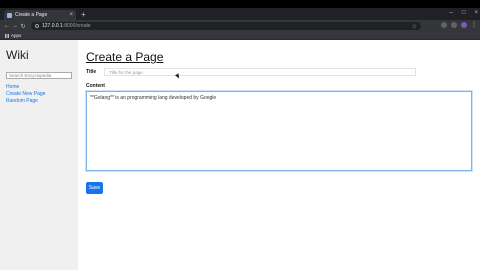 This screenshot has height=270, width=480. Describe the element at coordinates (476, 13) in the screenshot. I see `close-window-icon: ×` at that location.